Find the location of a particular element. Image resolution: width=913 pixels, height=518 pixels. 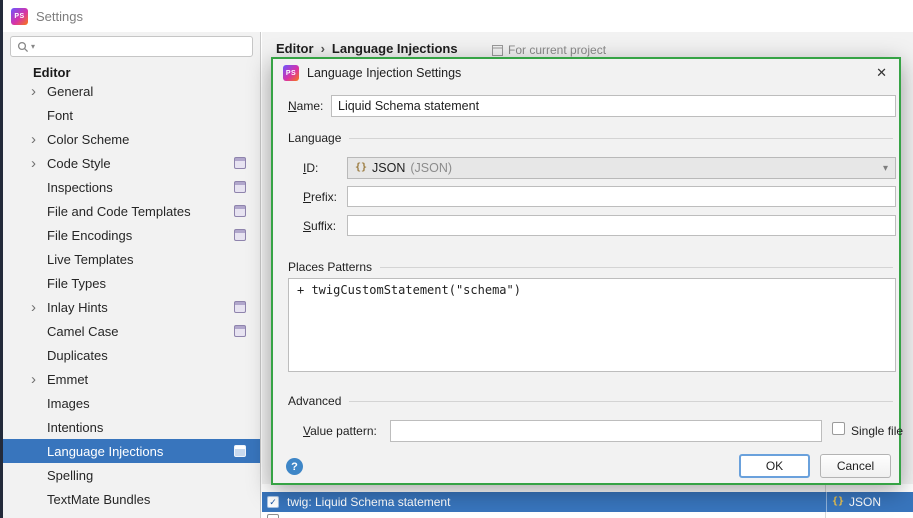

window-titlebar: PS Settings is located at coordinates (458, 16).